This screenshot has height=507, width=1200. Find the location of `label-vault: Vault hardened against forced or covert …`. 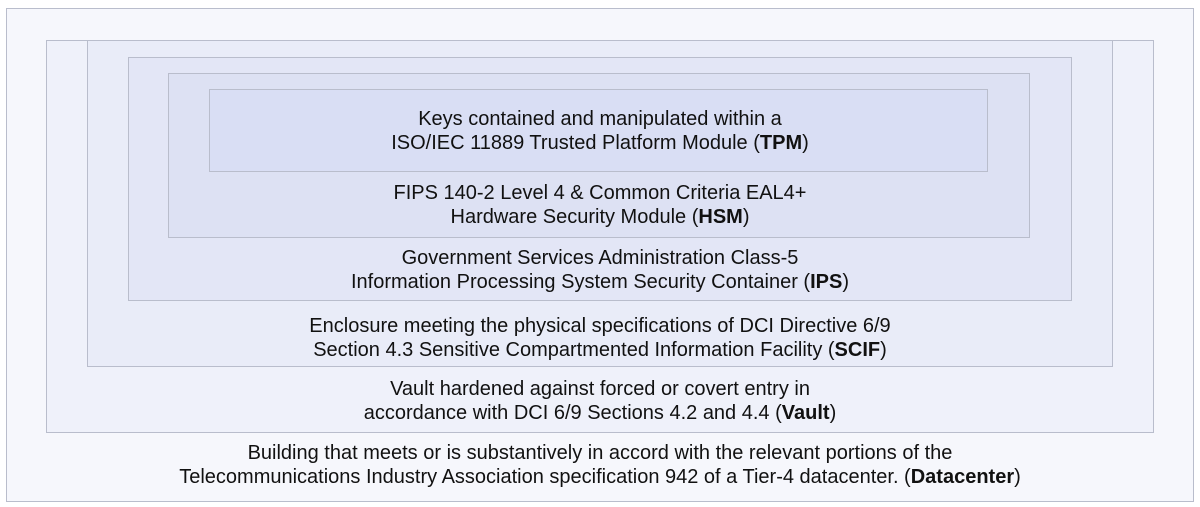

label-vault: Vault hardened against forced or covert … is located at coordinates (600, 401).